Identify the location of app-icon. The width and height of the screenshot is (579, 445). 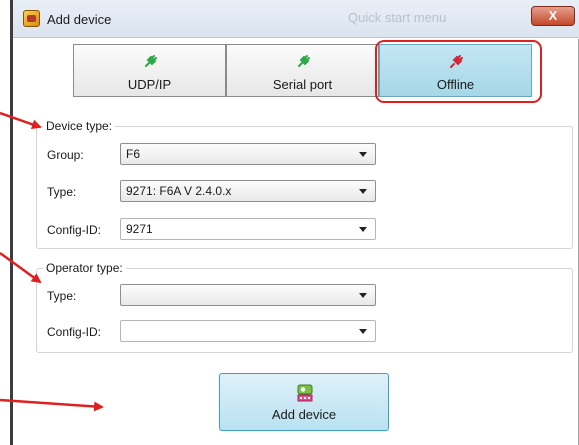
(31, 18).